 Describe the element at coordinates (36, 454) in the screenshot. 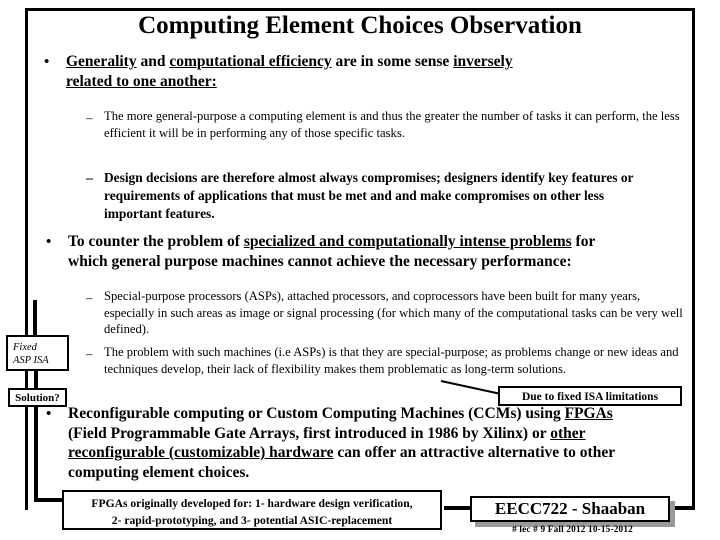

I see `connector-line-bottom` at that location.